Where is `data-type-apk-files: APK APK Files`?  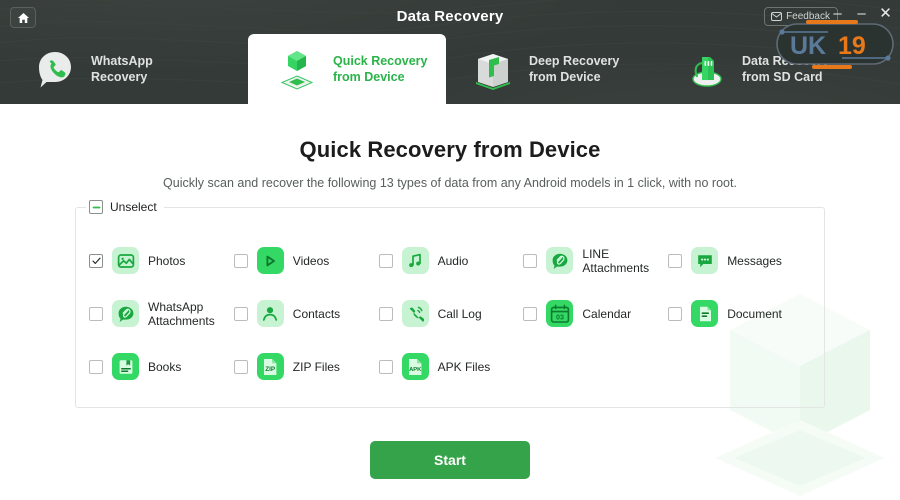
data-type-apk-files: APK APK Files is located at coordinates (451, 366).